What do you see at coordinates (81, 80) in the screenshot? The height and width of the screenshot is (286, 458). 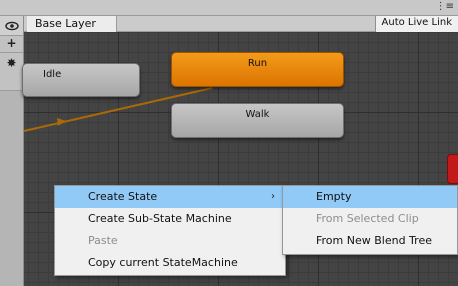 I see `state-node-idle: Idle` at bounding box center [81, 80].